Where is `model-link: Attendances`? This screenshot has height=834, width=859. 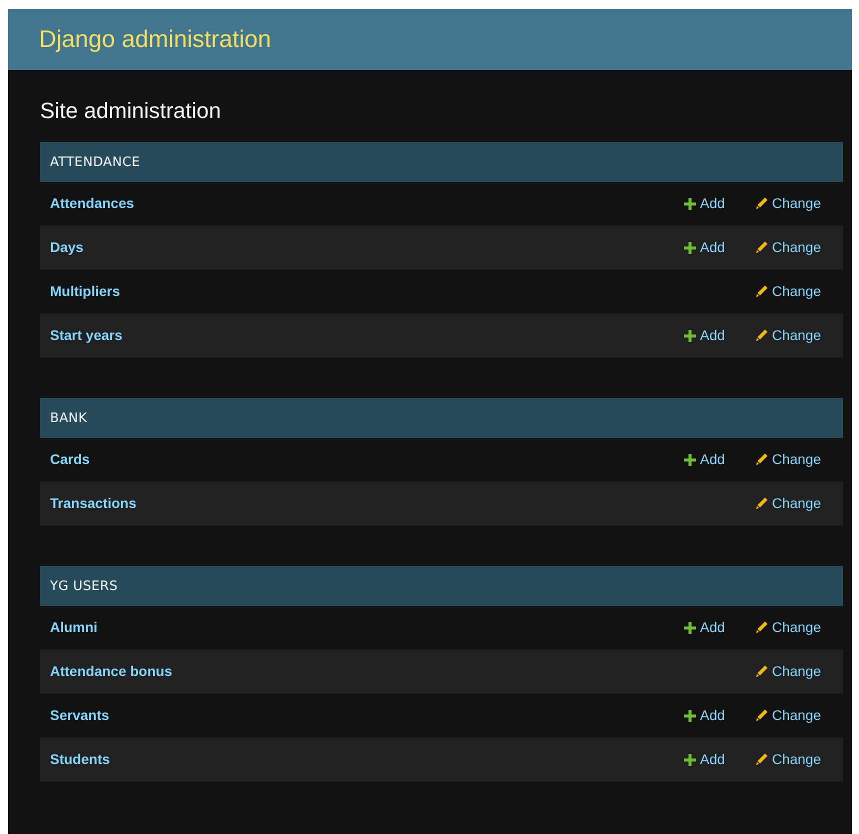
model-link: Attendances is located at coordinates (92, 203).